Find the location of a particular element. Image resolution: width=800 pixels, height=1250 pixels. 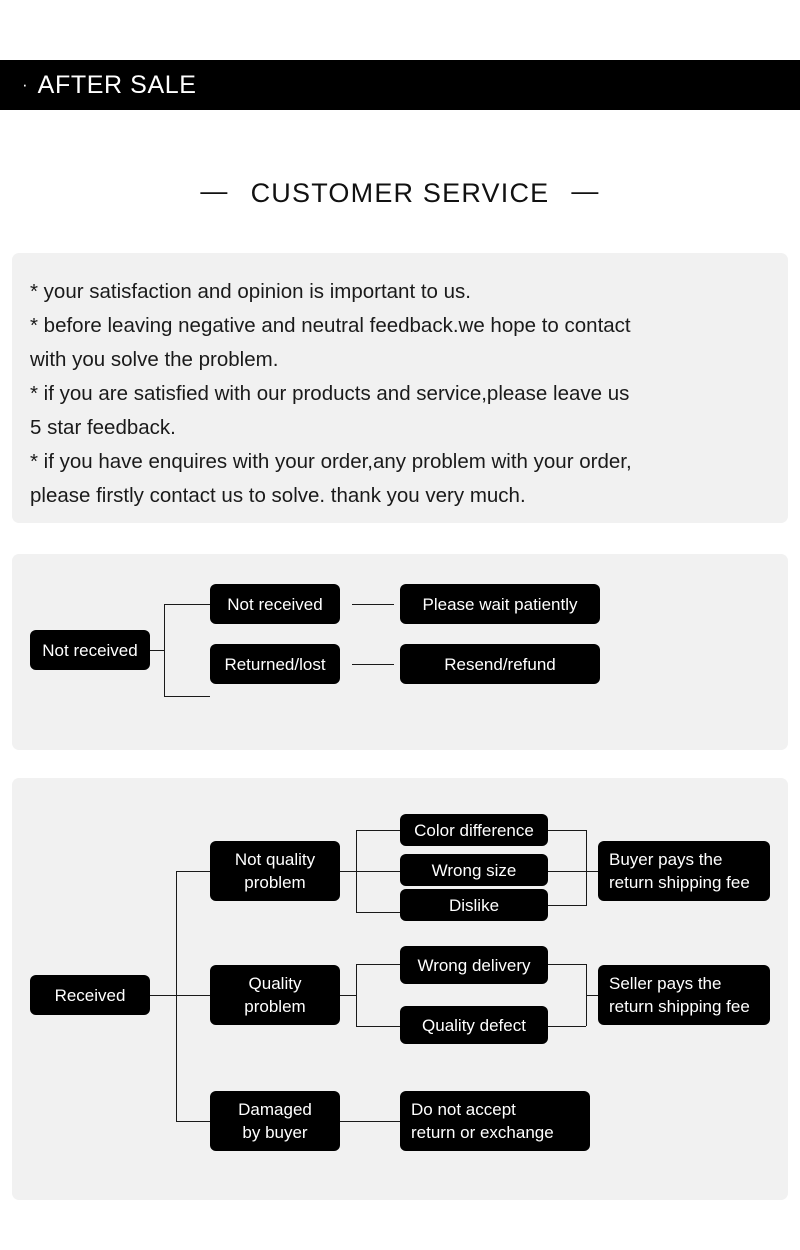

flow2-reason-node: Wrong delivery is located at coordinates (474, 965).